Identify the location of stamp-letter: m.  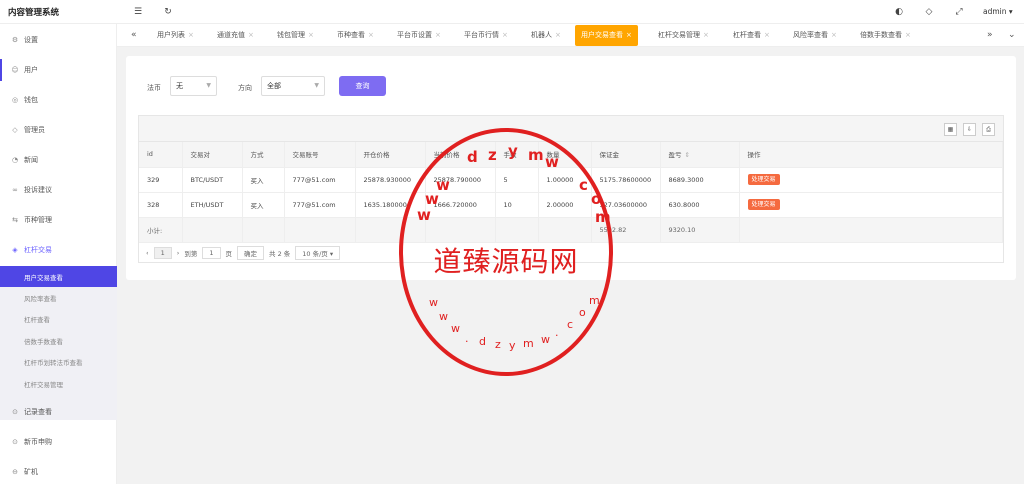
(528, 343).